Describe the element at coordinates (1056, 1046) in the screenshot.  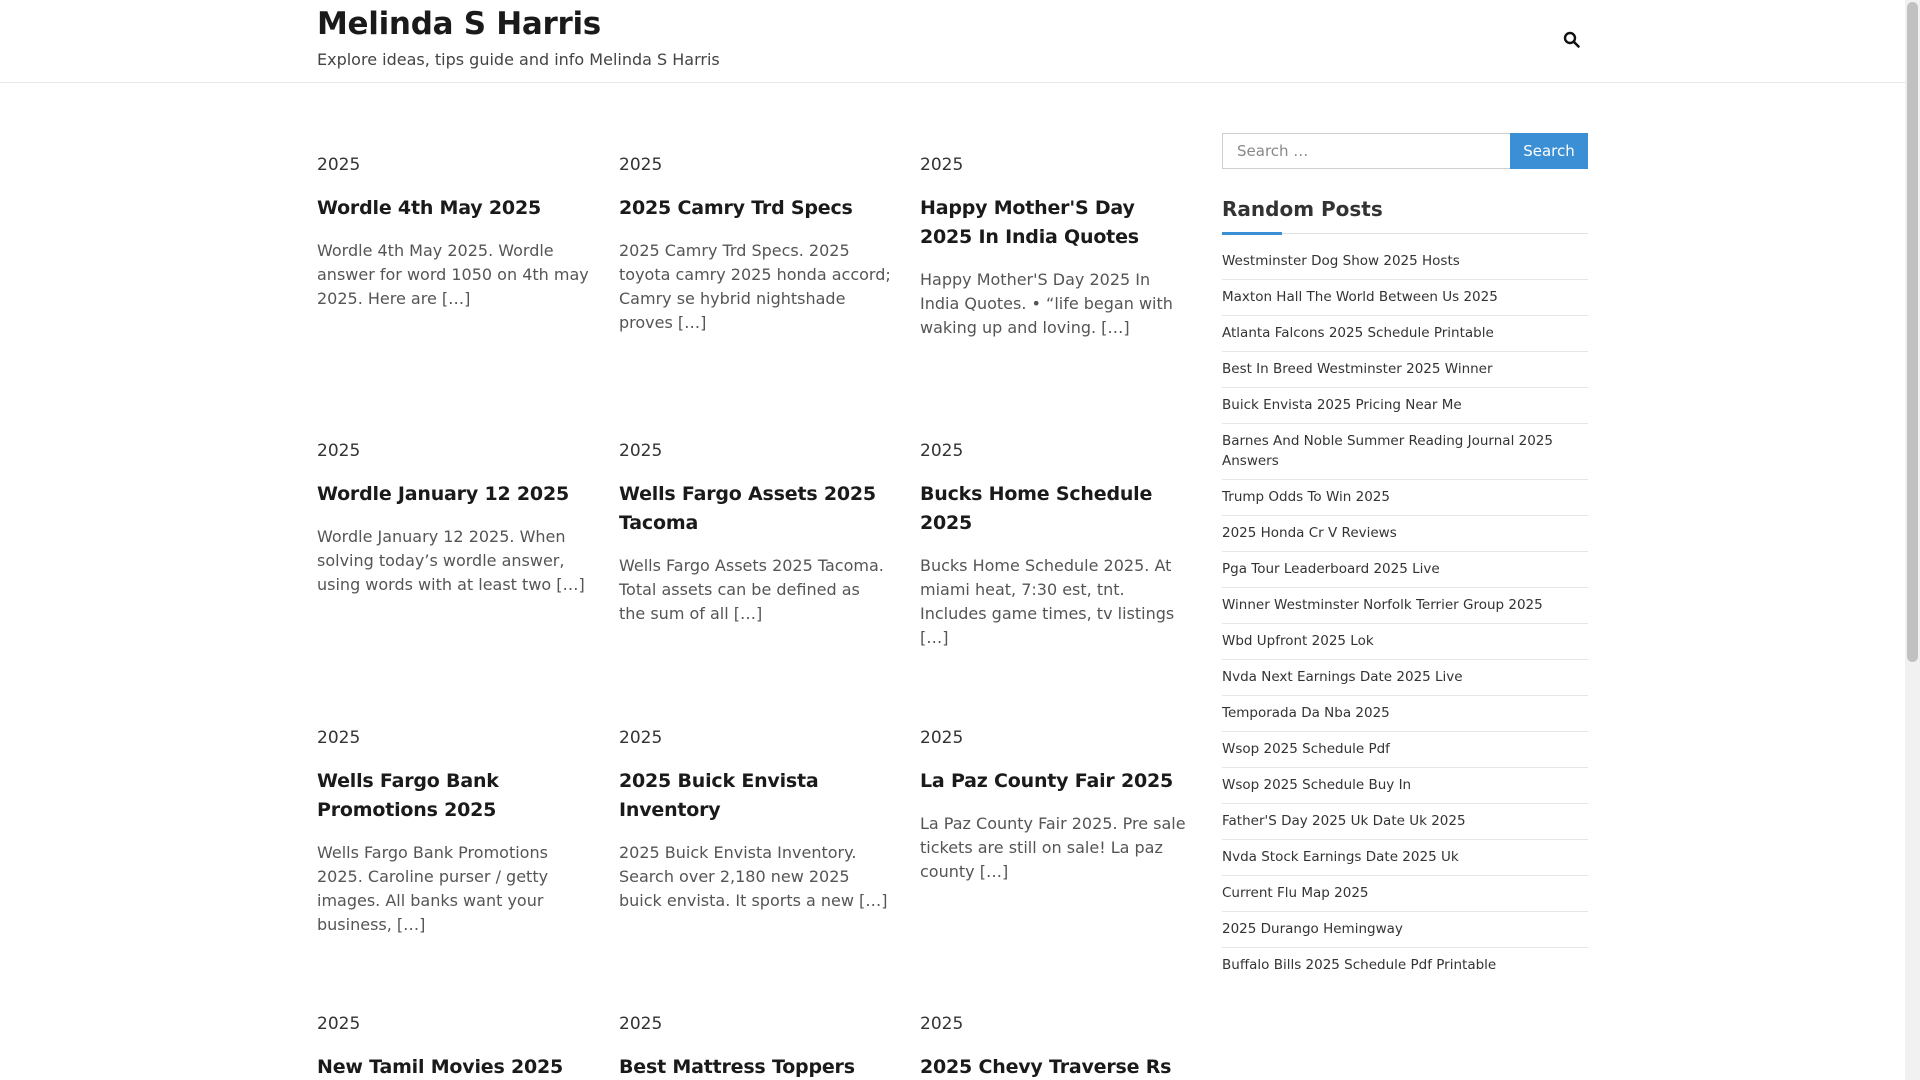
I see `post-card: 2025 2025 Chevy Traverse Rs Near` at that location.